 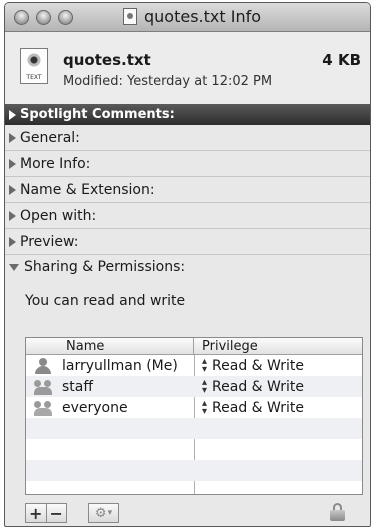 What do you see at coordinates (187, 267) in the screenshot?
I see `section-sharing-permissions: Sharing & Permissions:` at bounding box center [187, 267].